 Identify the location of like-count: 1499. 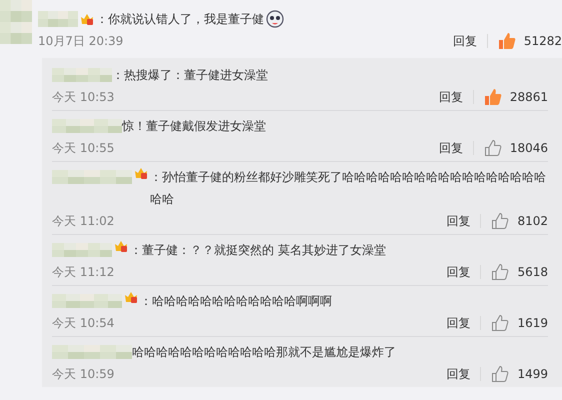
(532, 374).